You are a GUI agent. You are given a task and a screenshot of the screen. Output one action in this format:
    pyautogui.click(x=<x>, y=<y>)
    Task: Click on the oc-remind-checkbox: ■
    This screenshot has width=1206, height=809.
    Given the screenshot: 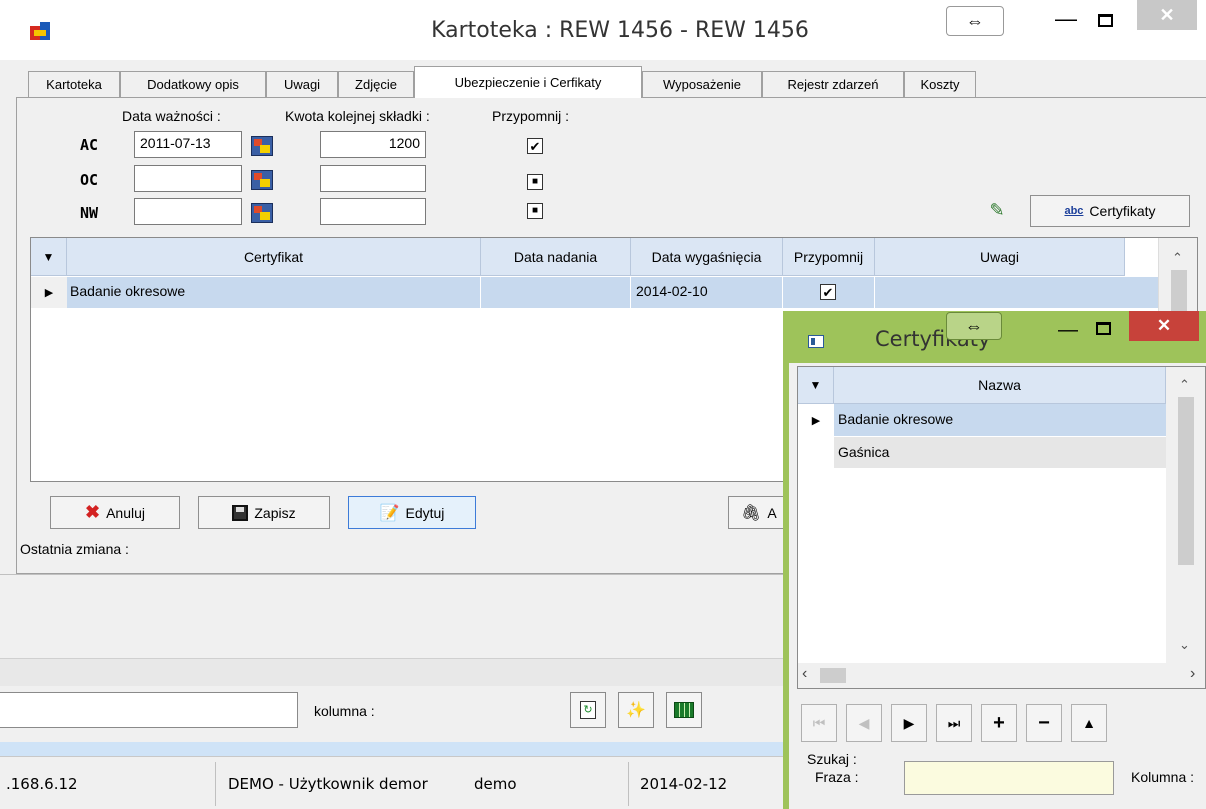 What is the action you would take?
    pyautogui.click(x=535, y=182)
    